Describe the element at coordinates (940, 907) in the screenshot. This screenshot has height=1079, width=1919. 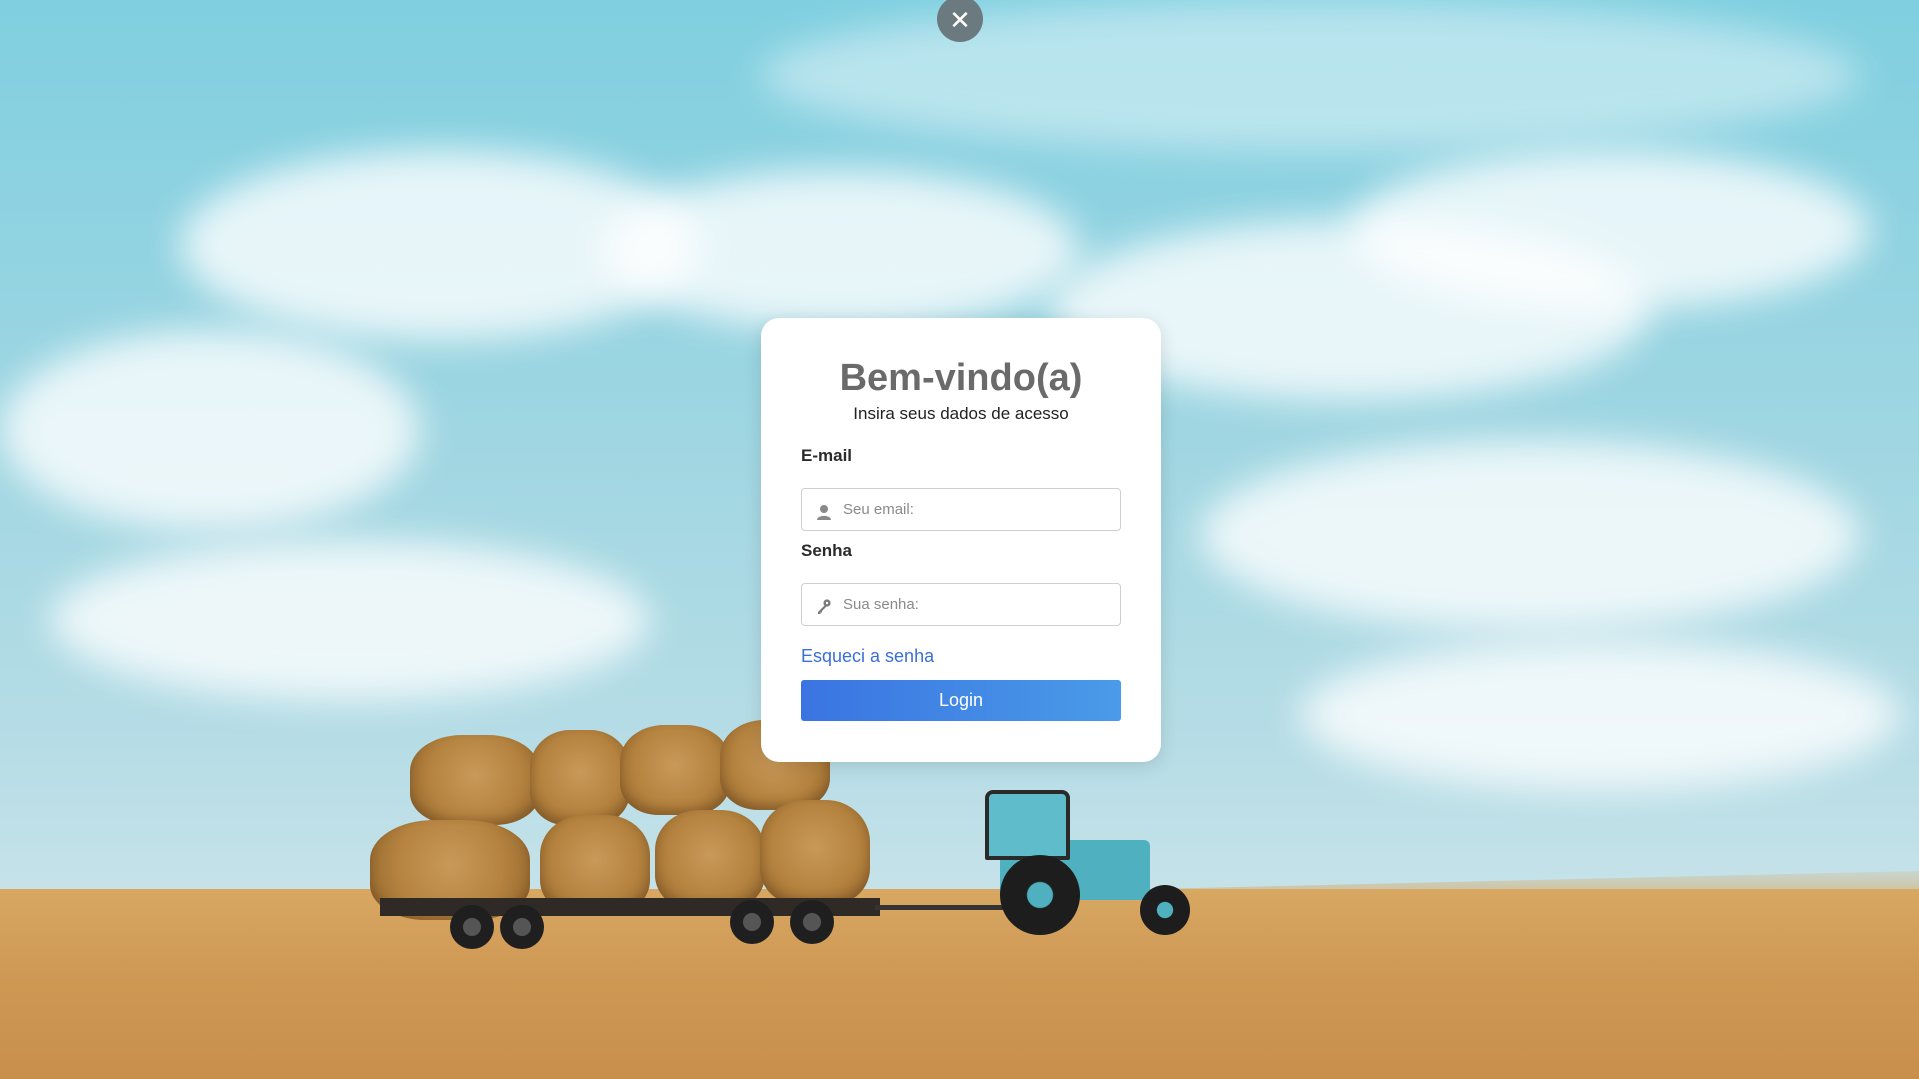
I see `hitch` at that location.